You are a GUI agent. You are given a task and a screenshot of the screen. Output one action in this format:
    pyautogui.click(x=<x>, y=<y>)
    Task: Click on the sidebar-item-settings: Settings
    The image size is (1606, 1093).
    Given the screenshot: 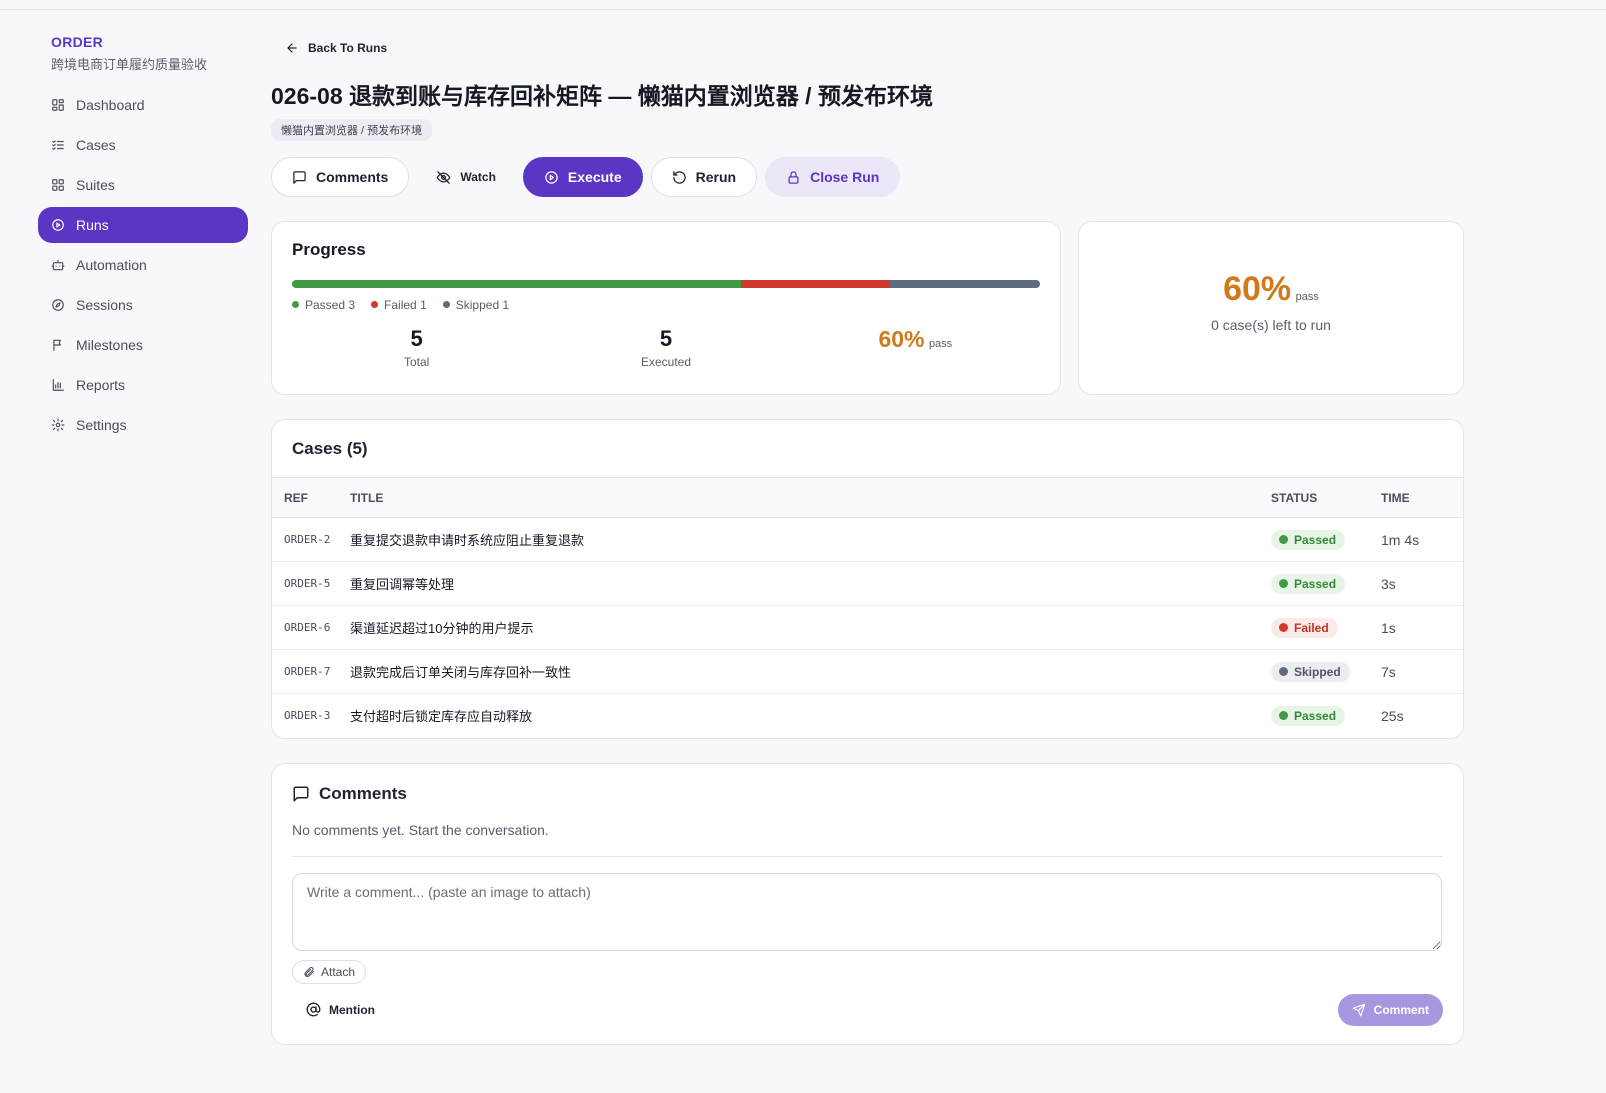 What is the action you would take?
    pyautogui.click(x=143, y=425)
    